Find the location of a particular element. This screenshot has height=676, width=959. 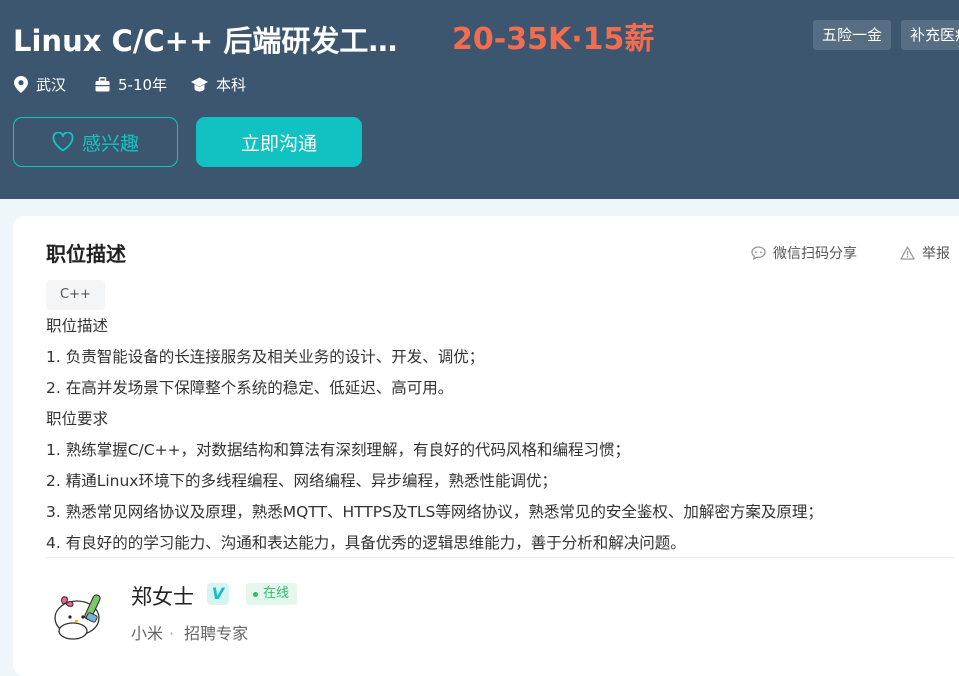

education-text: 本科 is located at coordinates (231, 84).